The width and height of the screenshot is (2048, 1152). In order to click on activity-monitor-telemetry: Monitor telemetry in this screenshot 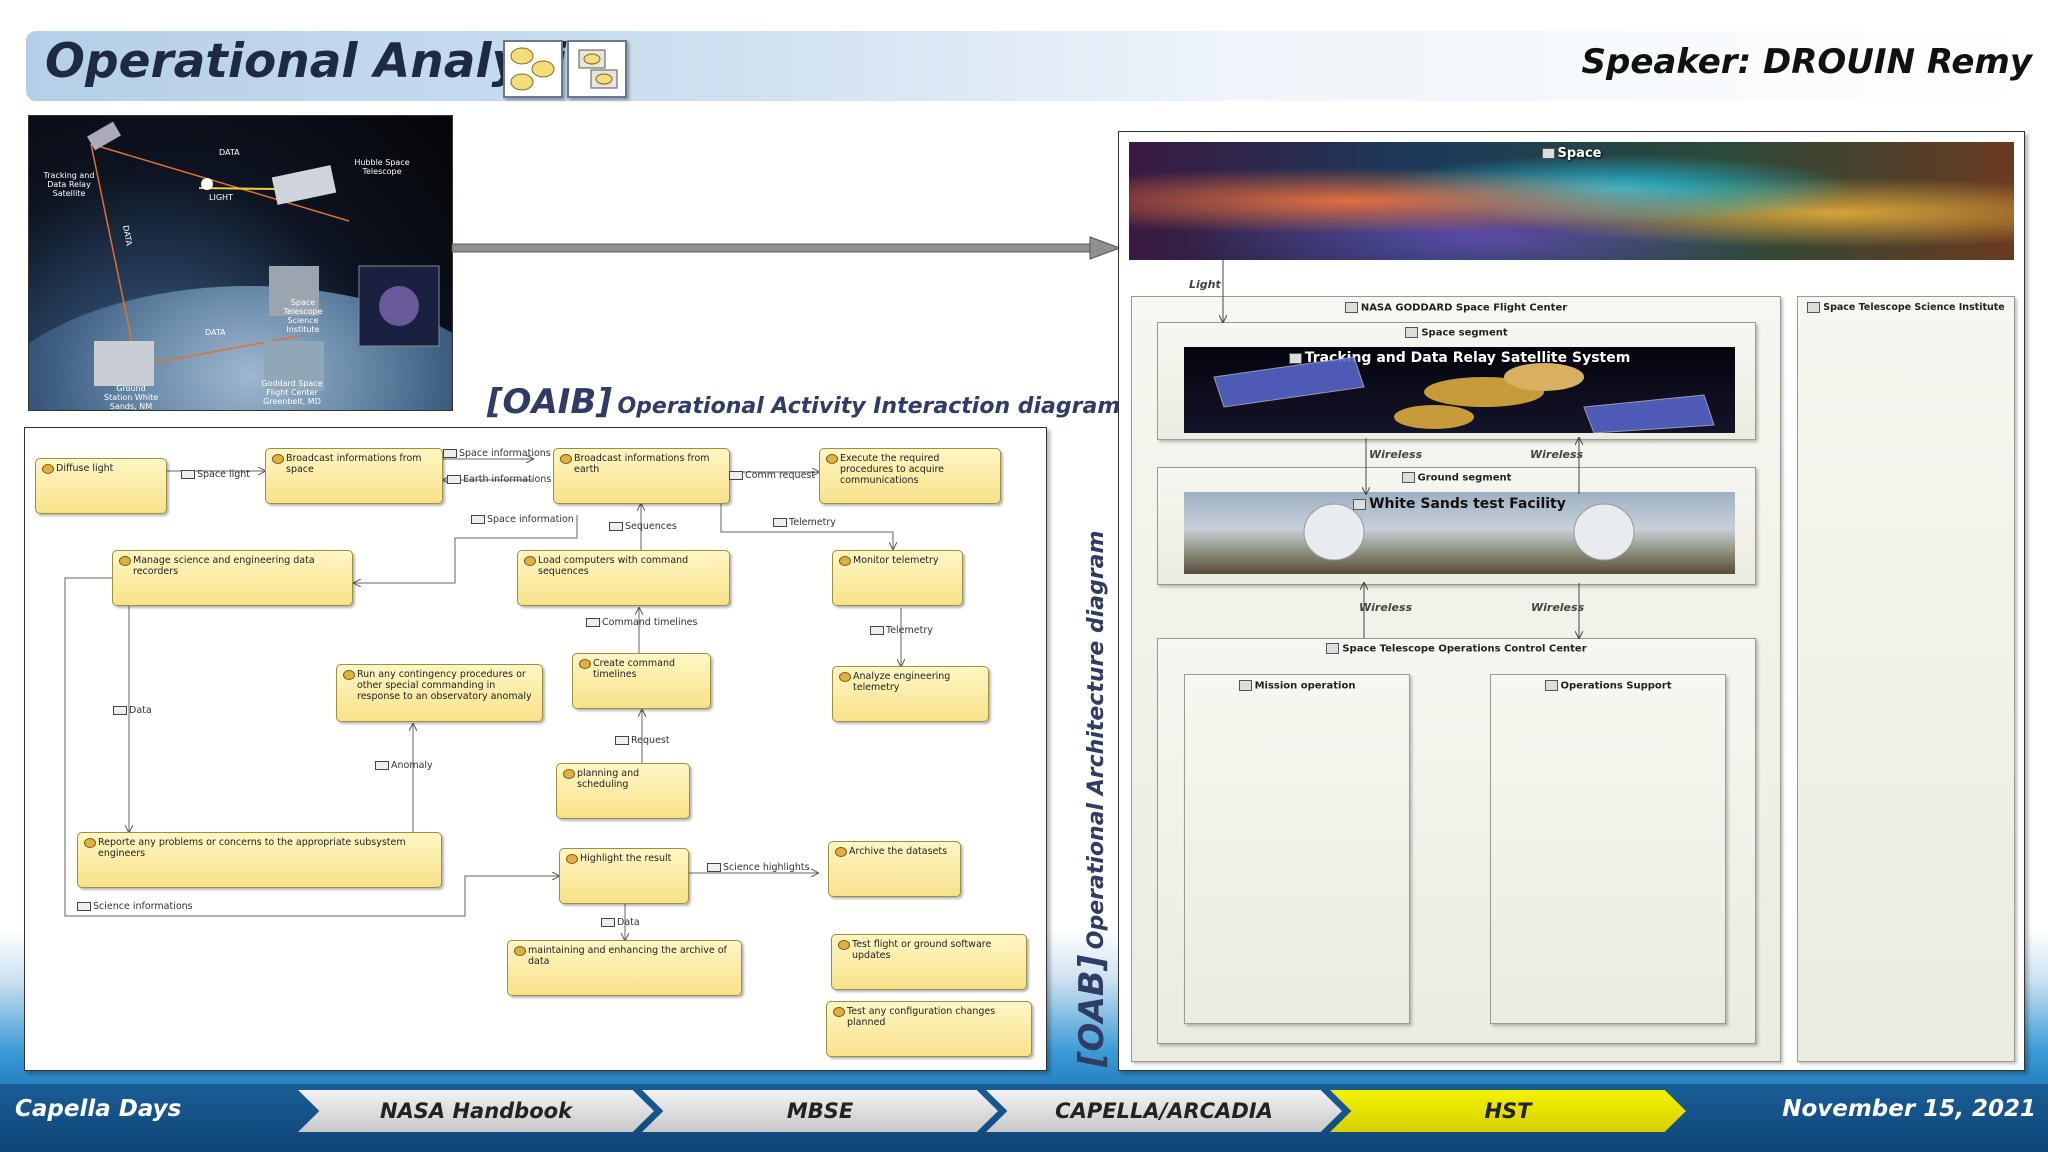, I will do `click(897, 578)`.